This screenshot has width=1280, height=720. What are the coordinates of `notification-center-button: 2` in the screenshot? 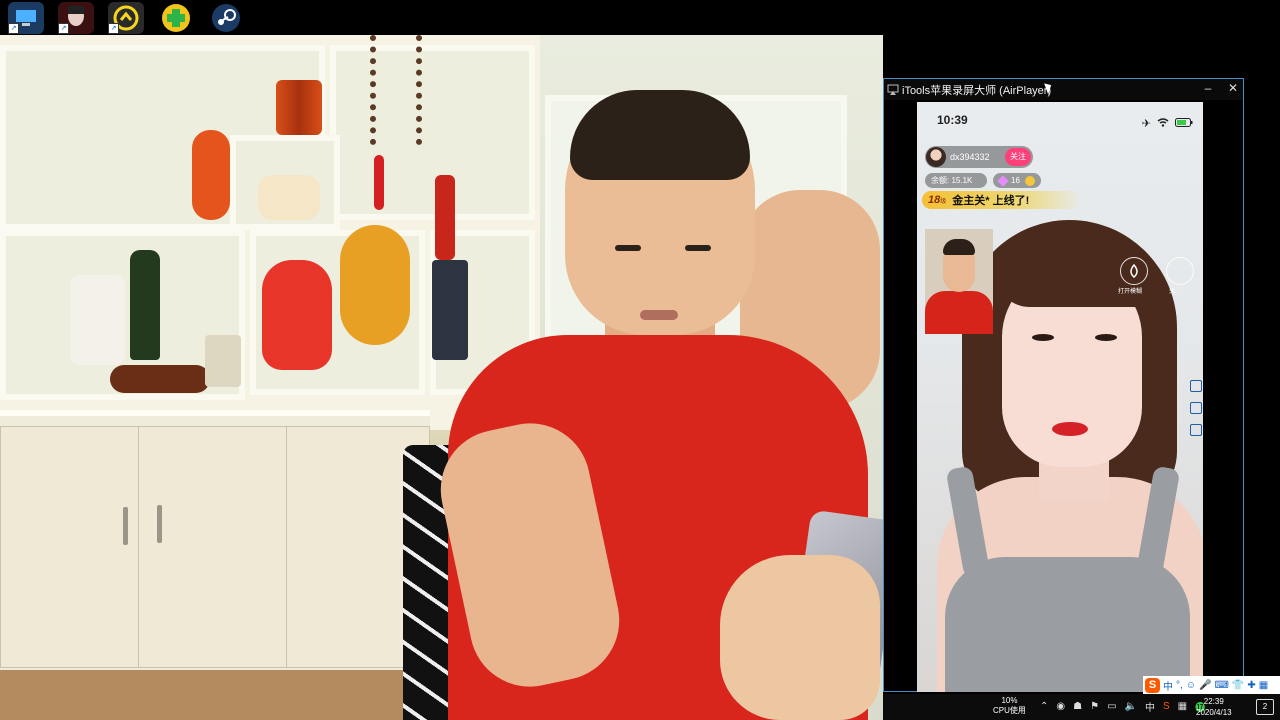 It's located at (1265, 707).